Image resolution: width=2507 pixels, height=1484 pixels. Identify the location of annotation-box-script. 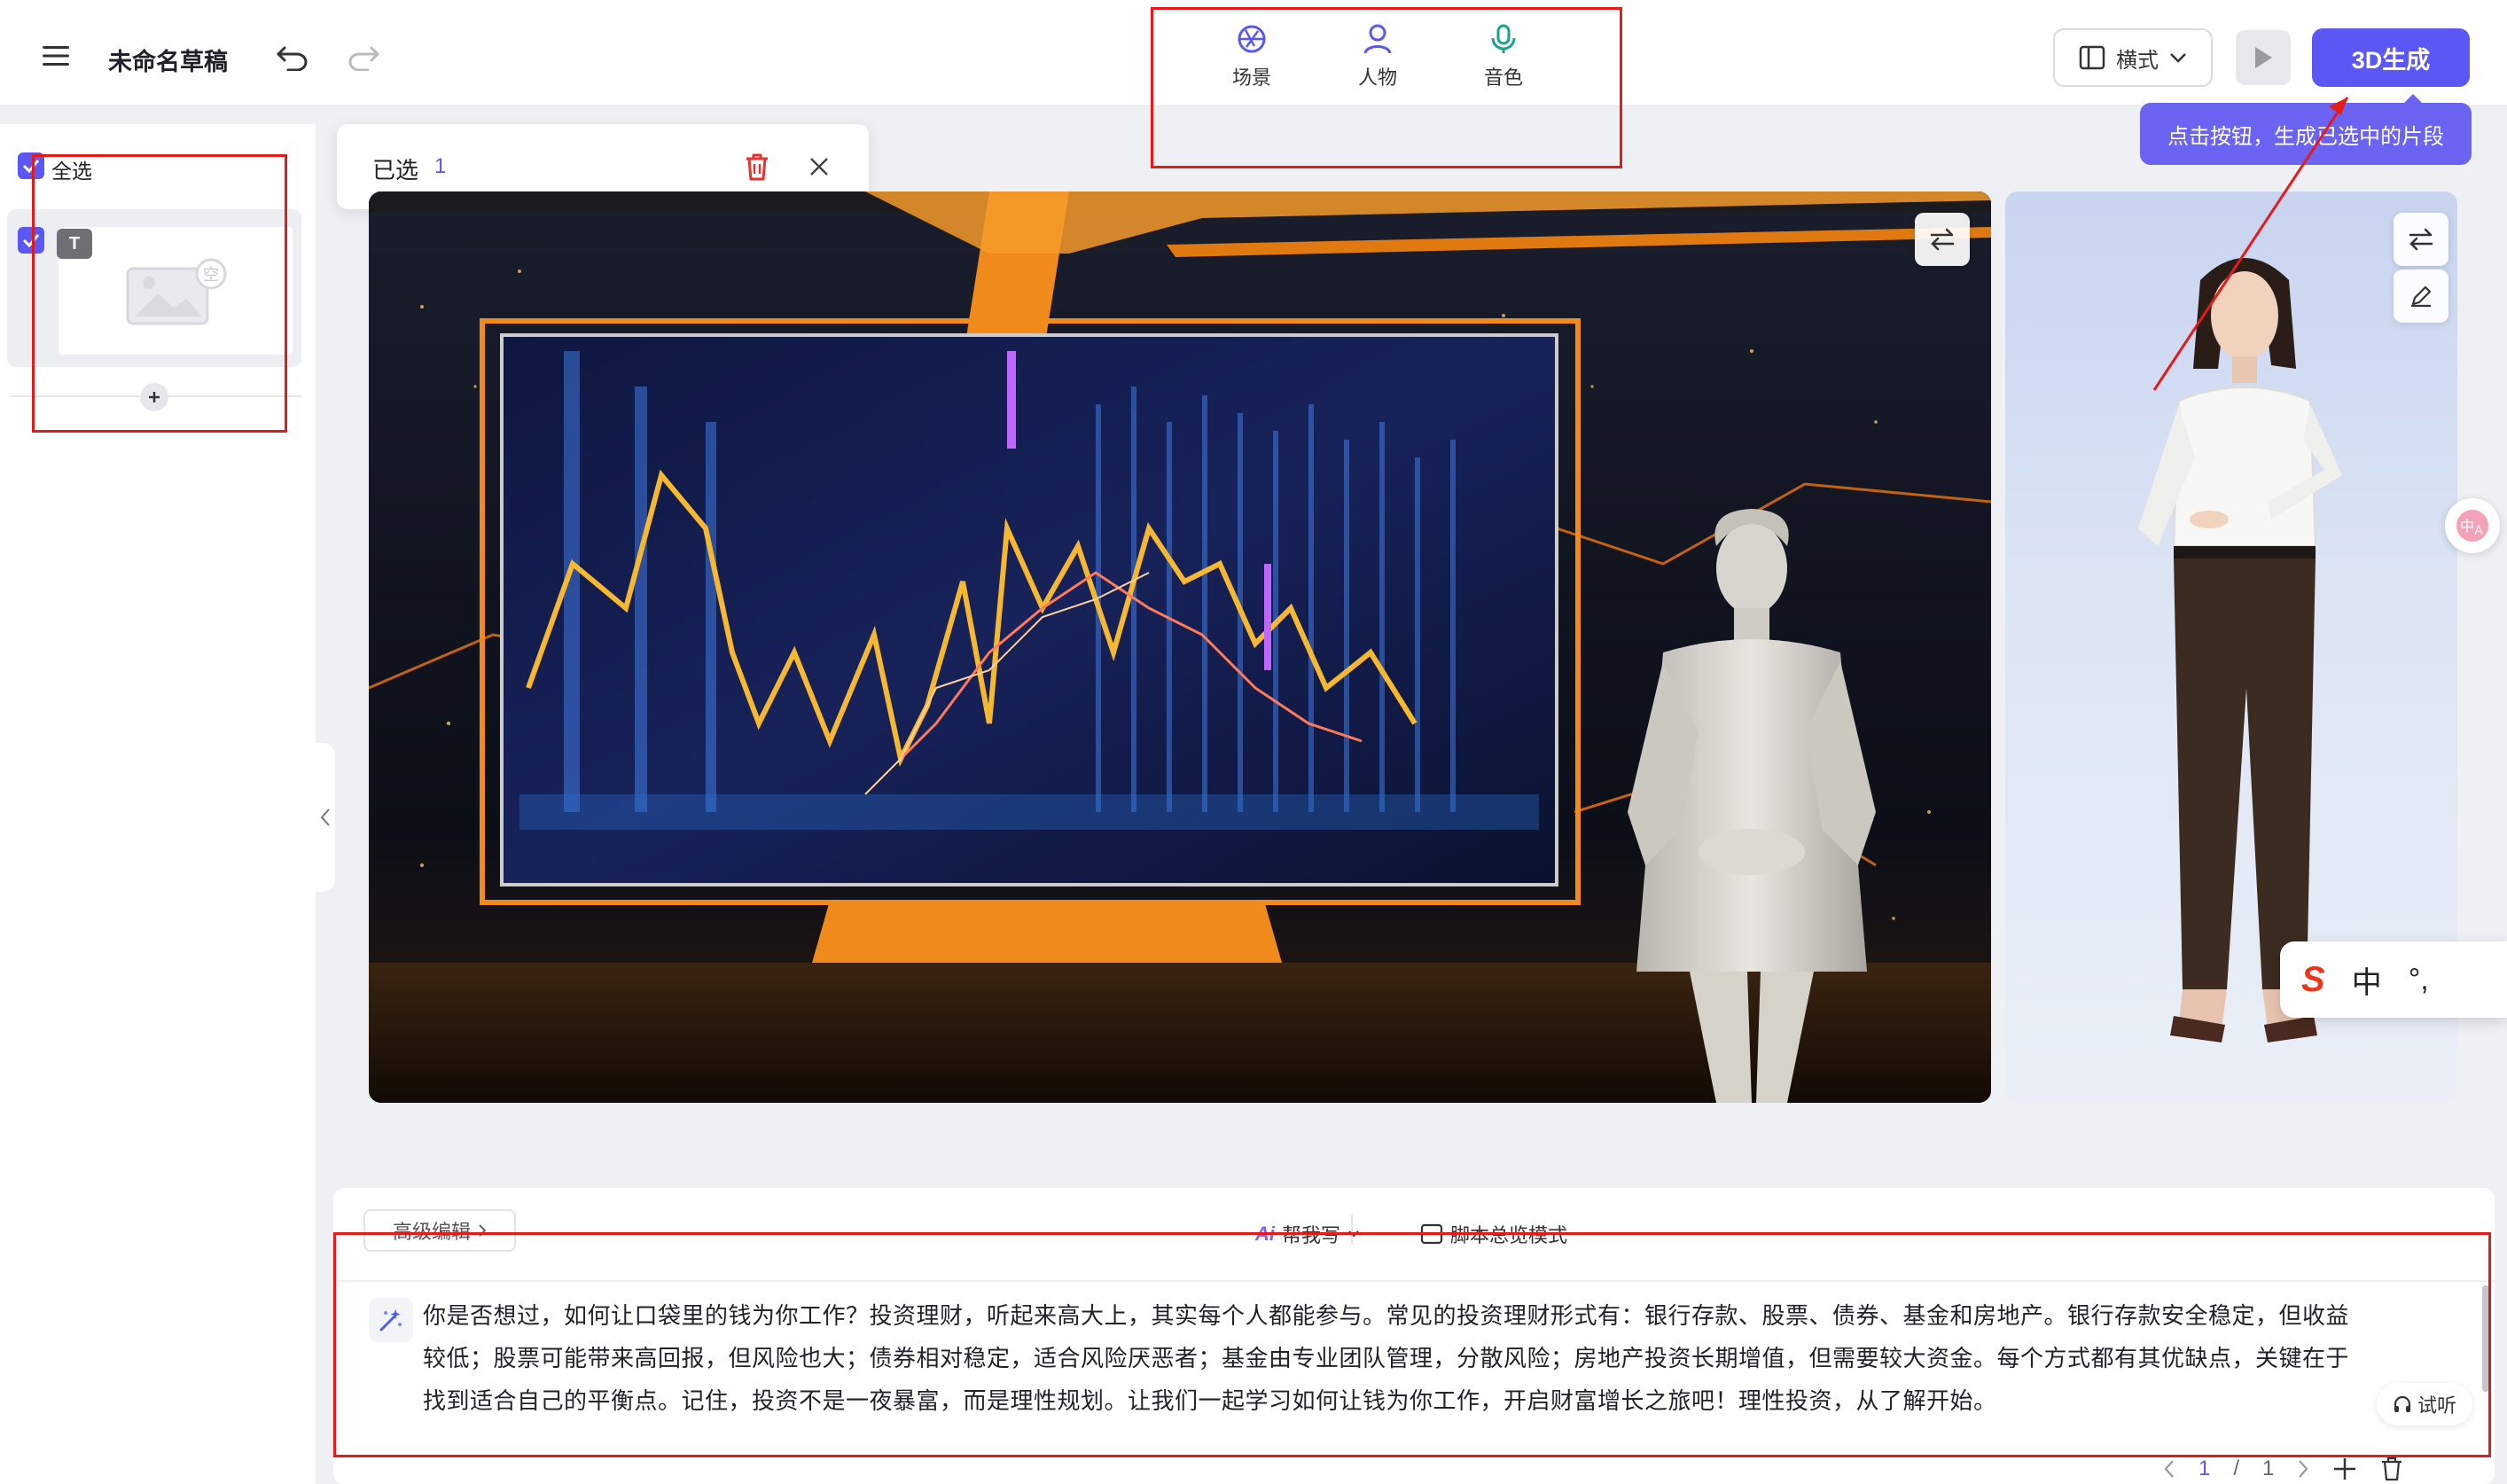
(1412, 1344).